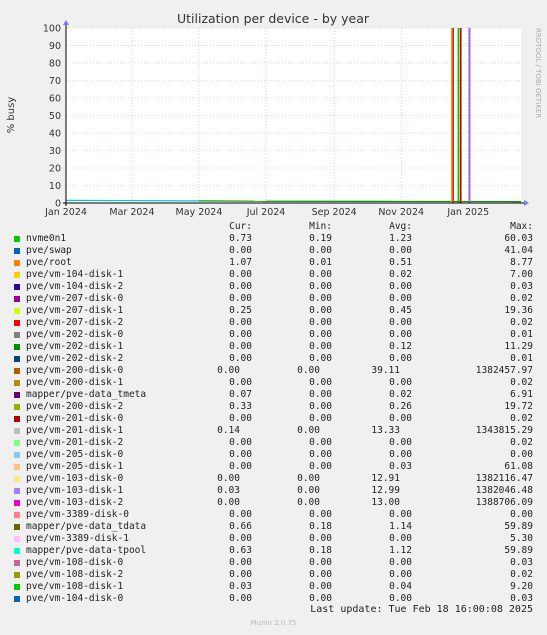 Image resolution: width=547 pixels, height=635 pixels. Describe the element at coordinates (273, 347) in the screenshot. I see `legend-row: pve/vm-202-disk-1 0.00 0.00 0.12 11.29` at that location.